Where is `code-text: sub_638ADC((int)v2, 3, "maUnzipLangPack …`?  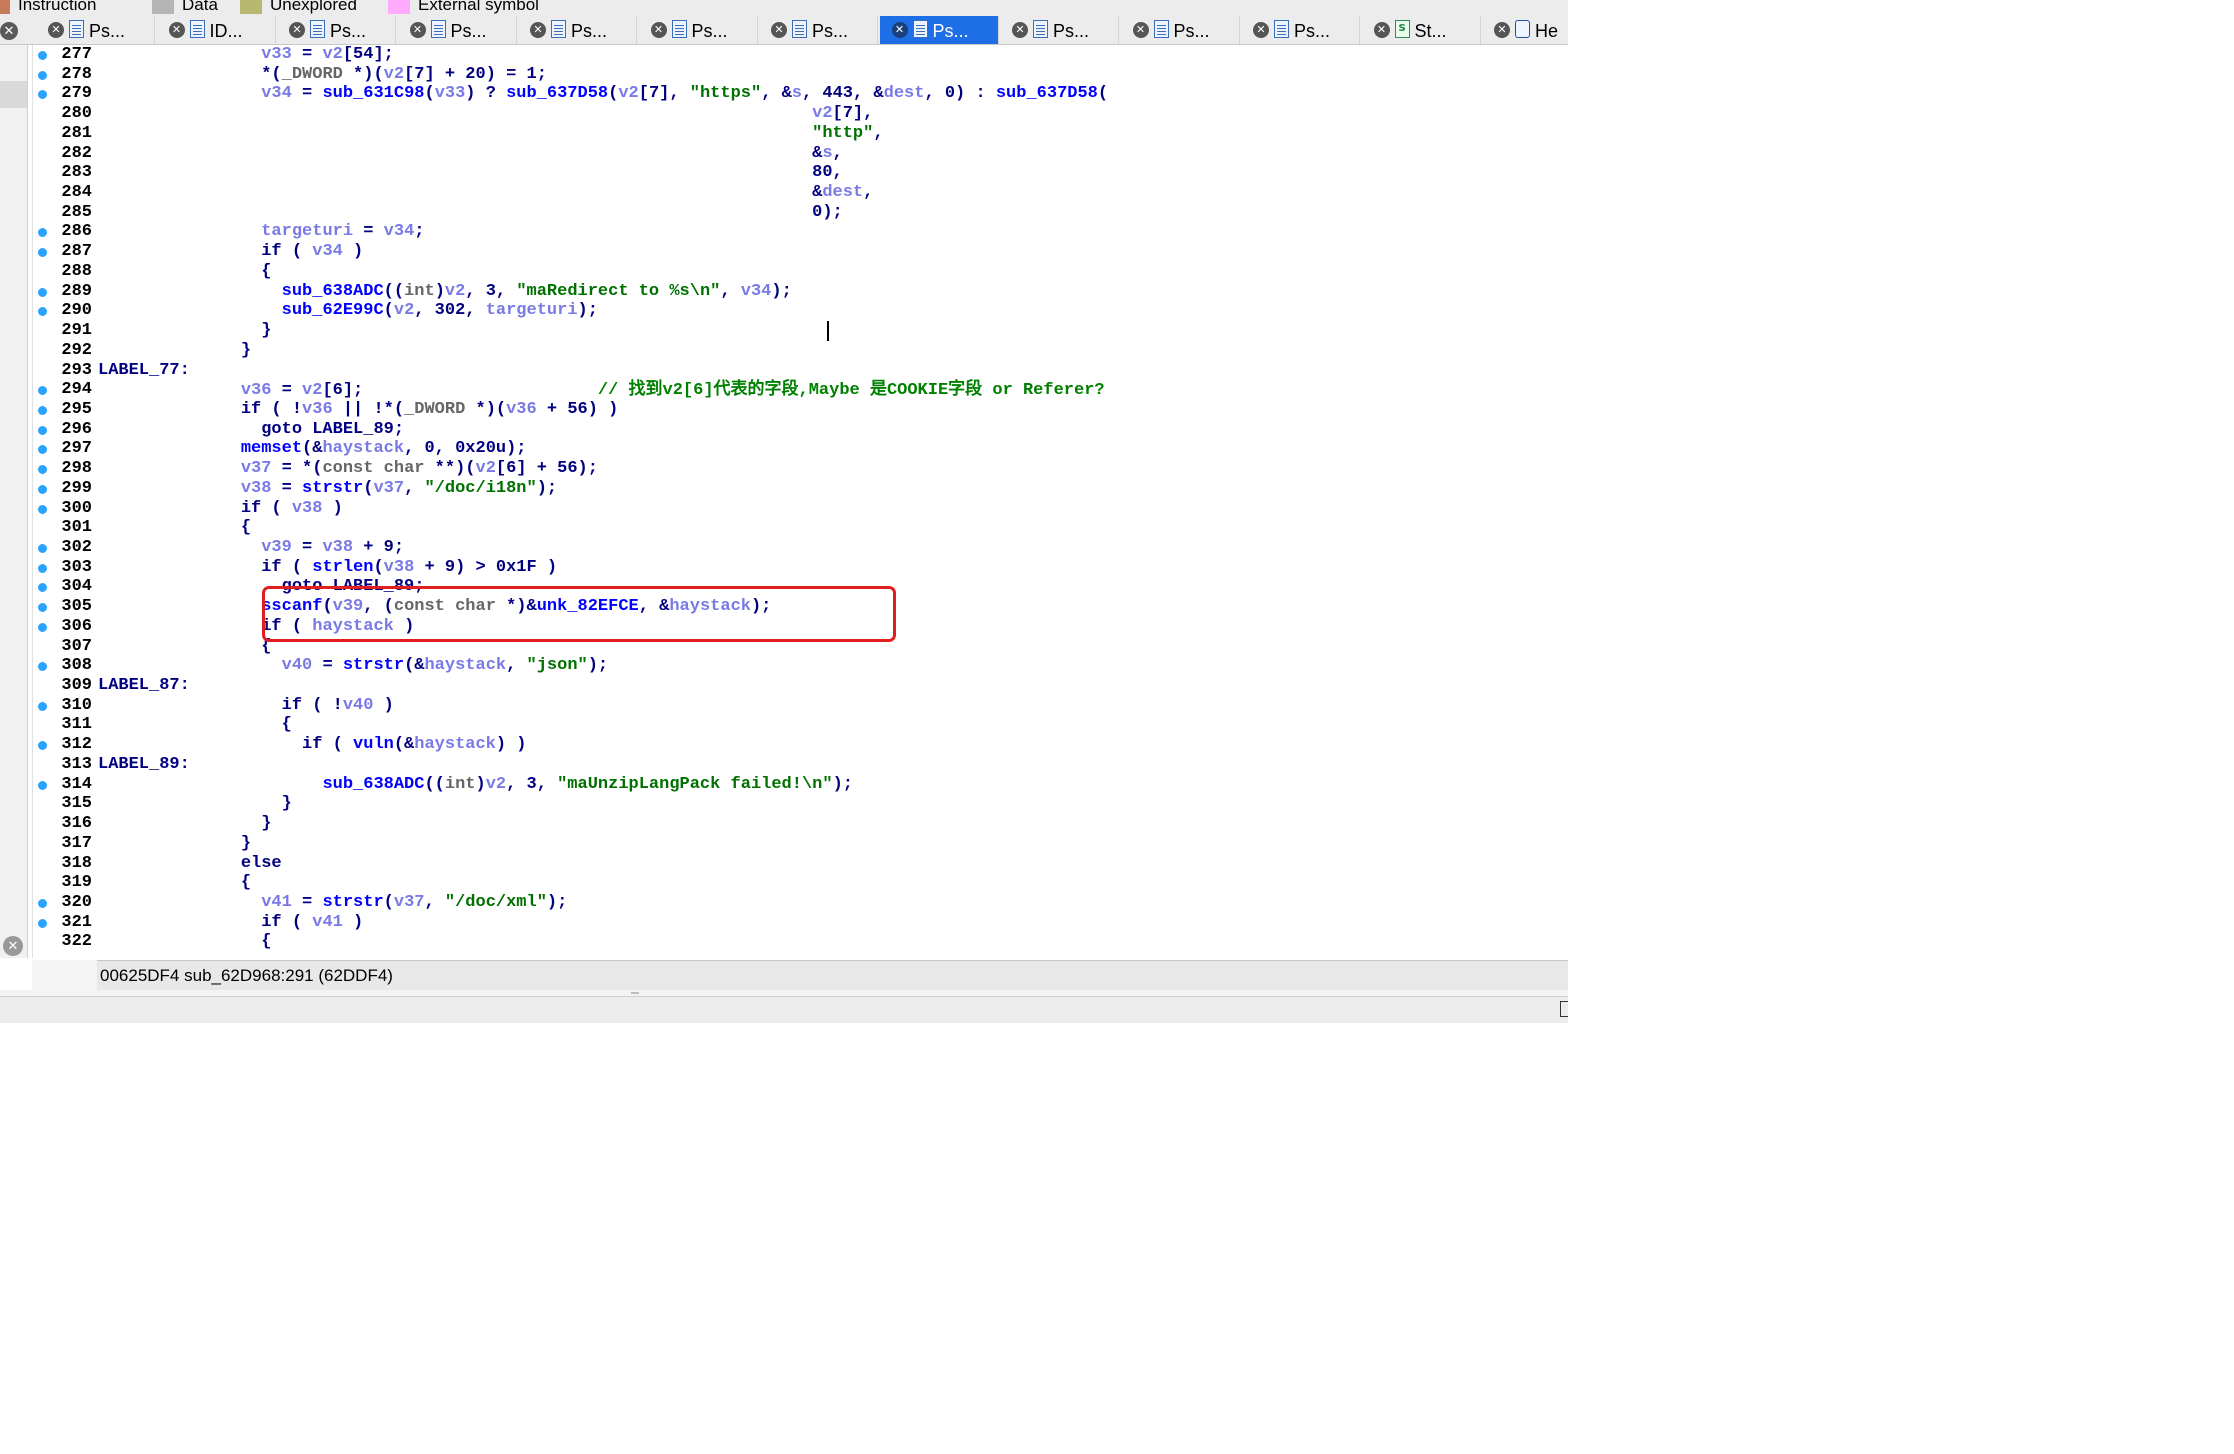
code-text: sub_638ADC((int)v2, 3, "maUnzipLangPack … is located at coordinates (587, 784).